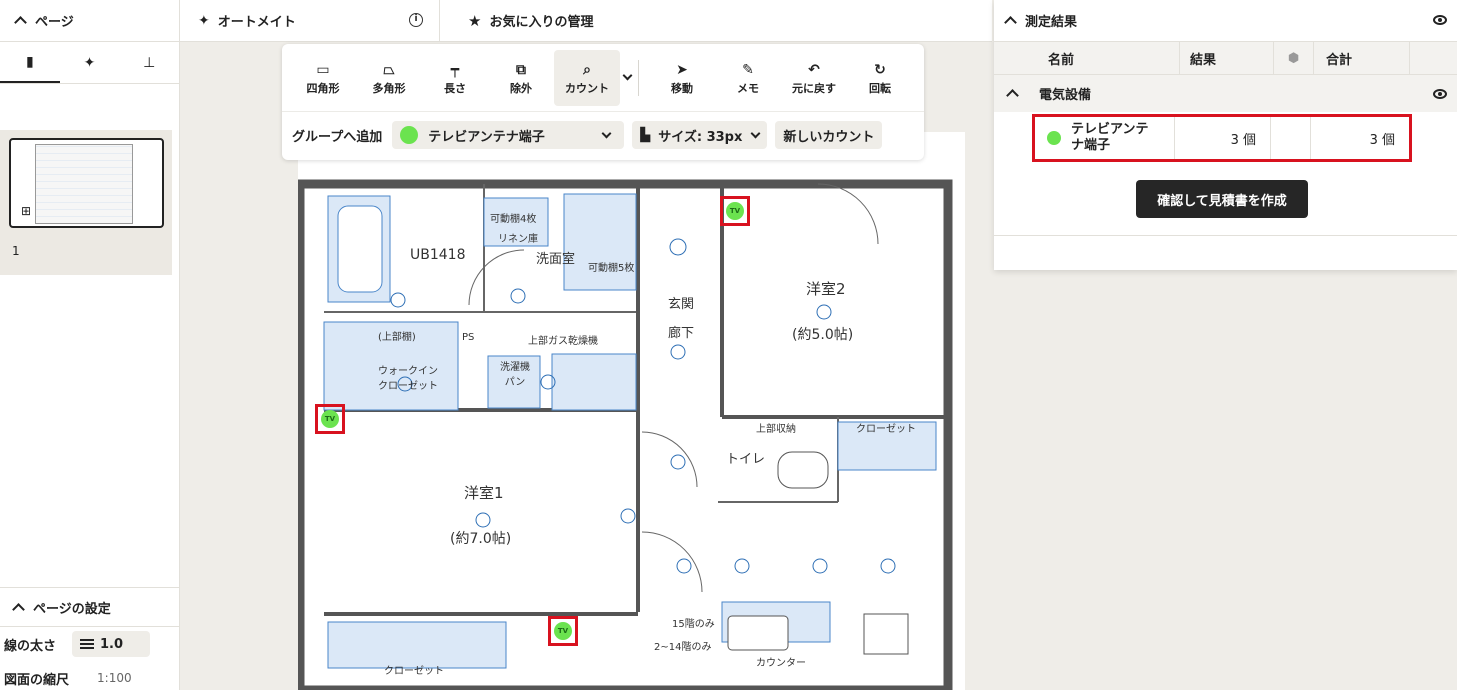 The width and height of the screenshot is (1457, 690). Describe the element at coordinates (521, 88) in the screenshot. I see `tool-label: 除外` at that location.